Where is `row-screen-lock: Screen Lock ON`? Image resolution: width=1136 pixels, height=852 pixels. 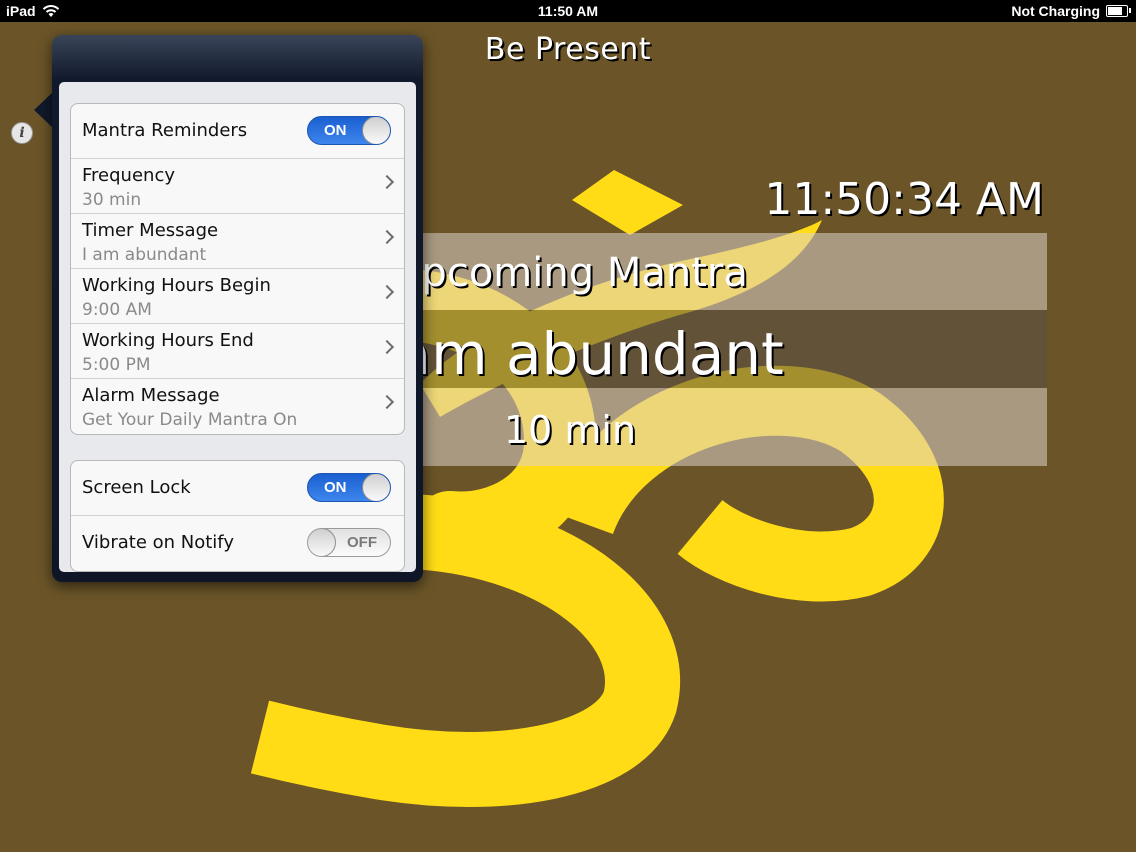 row-screen-lock: Screen Lock ON is located at coordinates (237, 488).